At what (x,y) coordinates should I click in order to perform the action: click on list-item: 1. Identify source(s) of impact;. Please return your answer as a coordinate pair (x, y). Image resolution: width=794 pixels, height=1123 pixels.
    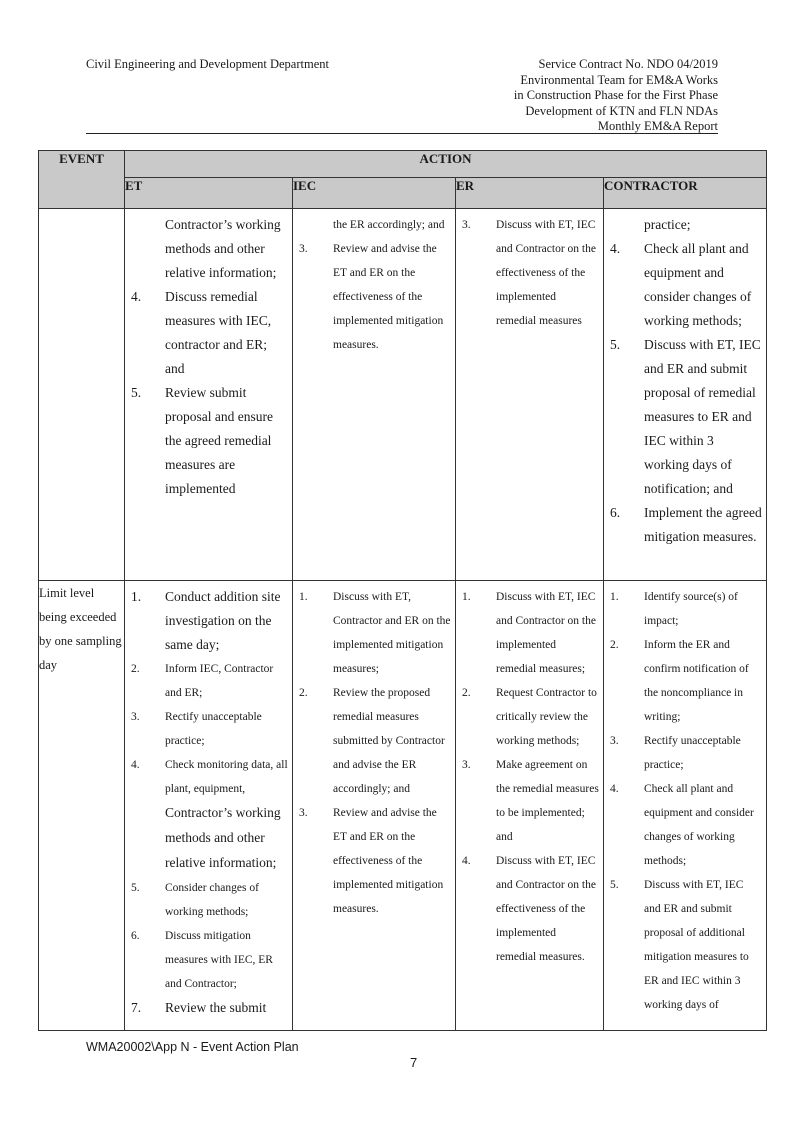
    Looking at the image, I should click on (674, 609).